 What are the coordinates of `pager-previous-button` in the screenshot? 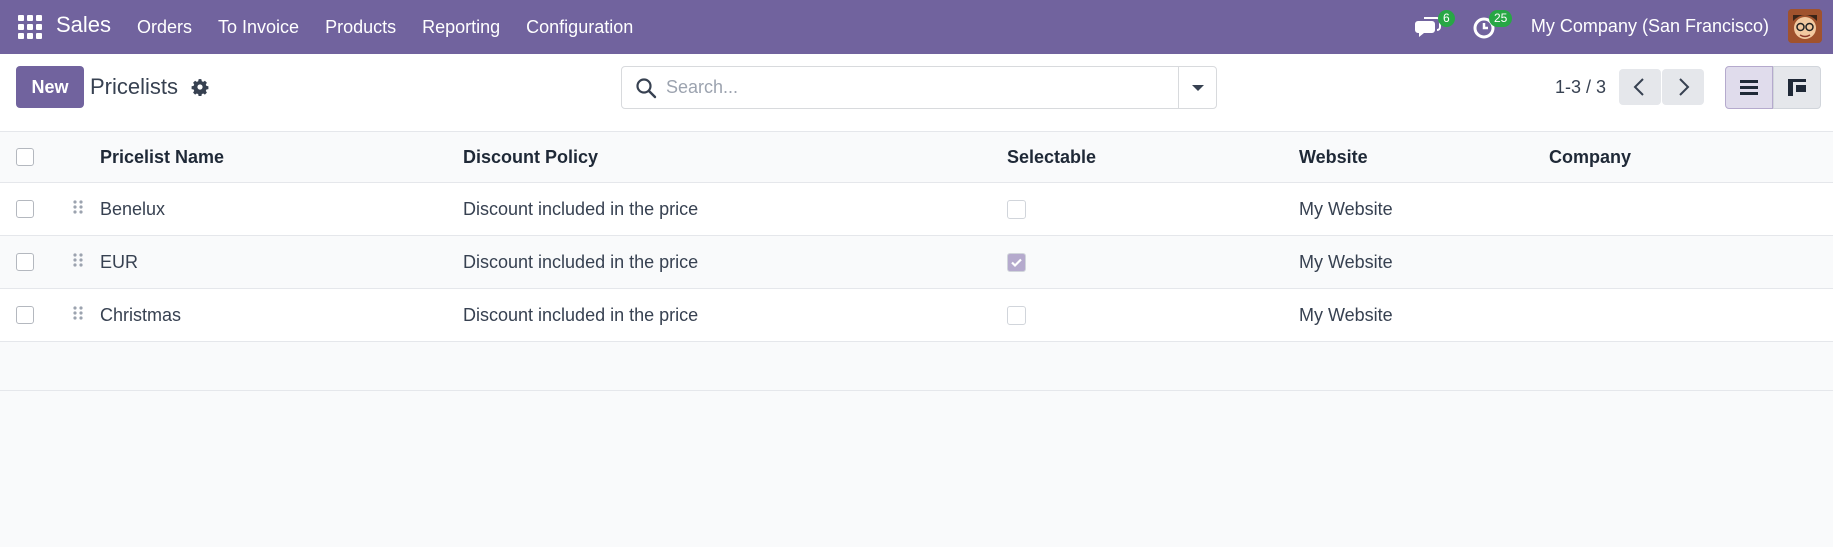 It's located at (1640, 87).